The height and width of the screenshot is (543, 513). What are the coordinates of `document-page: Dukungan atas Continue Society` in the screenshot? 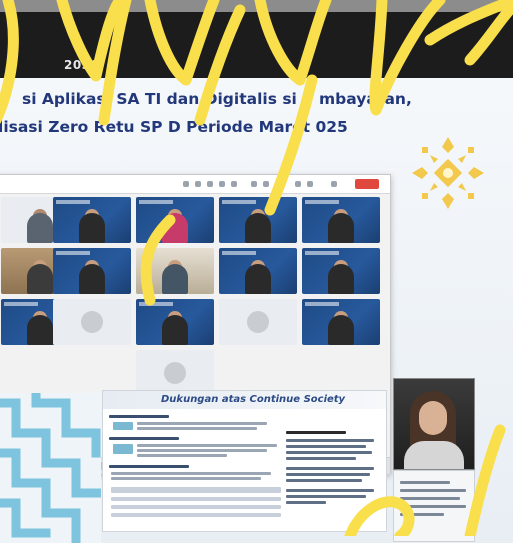 It's located at (244, 461).